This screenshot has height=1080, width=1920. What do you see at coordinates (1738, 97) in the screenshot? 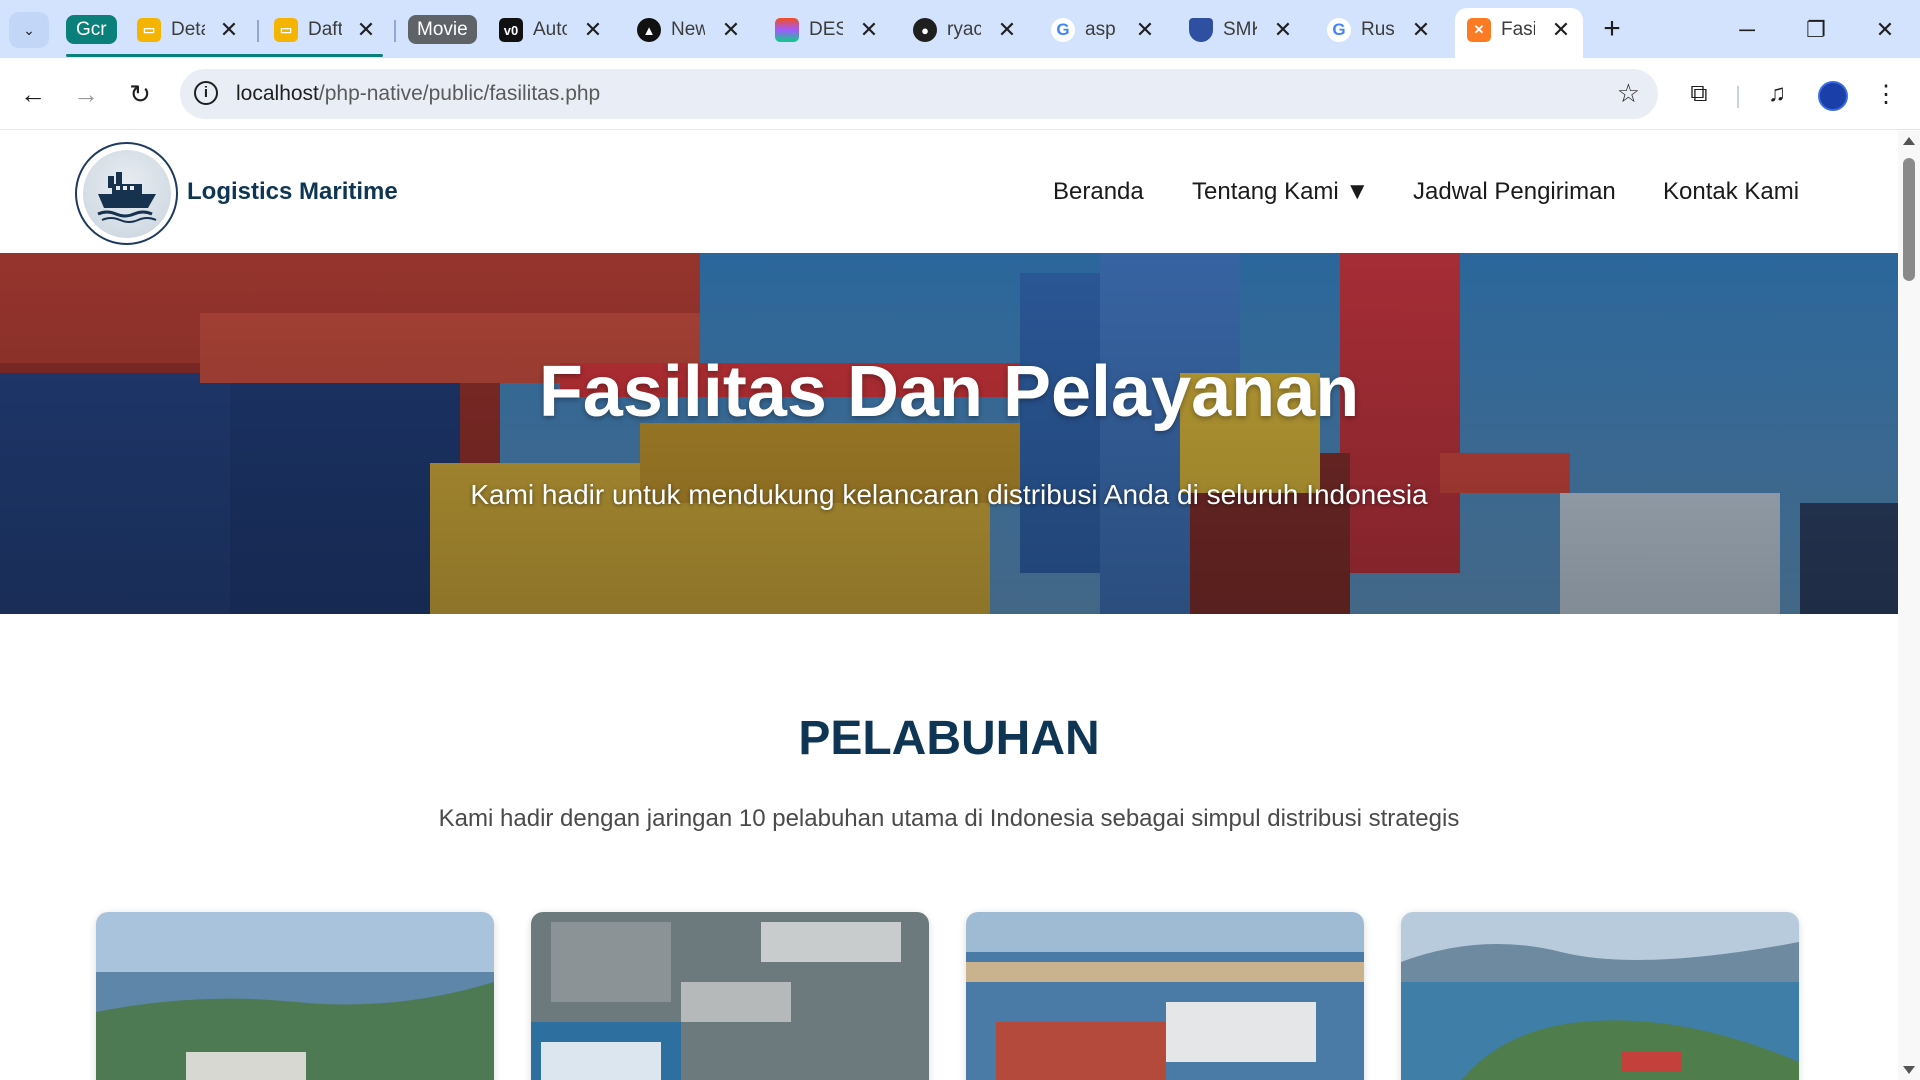
I see `toolbar-divider` at bounding box center [1738, 97].